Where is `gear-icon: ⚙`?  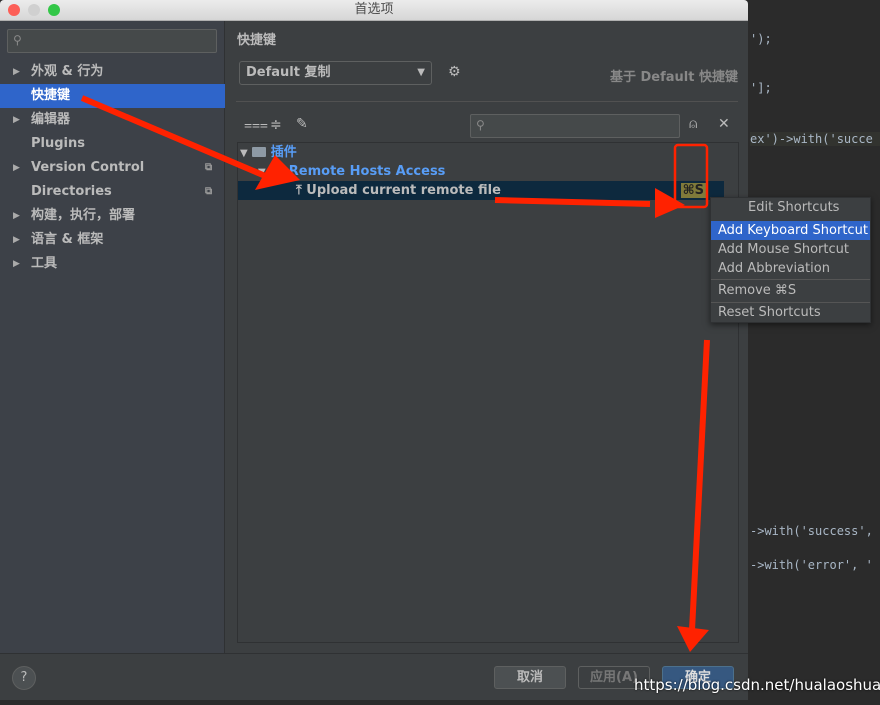 gear-icon: ⚙ is located at coordinates (454, 72).